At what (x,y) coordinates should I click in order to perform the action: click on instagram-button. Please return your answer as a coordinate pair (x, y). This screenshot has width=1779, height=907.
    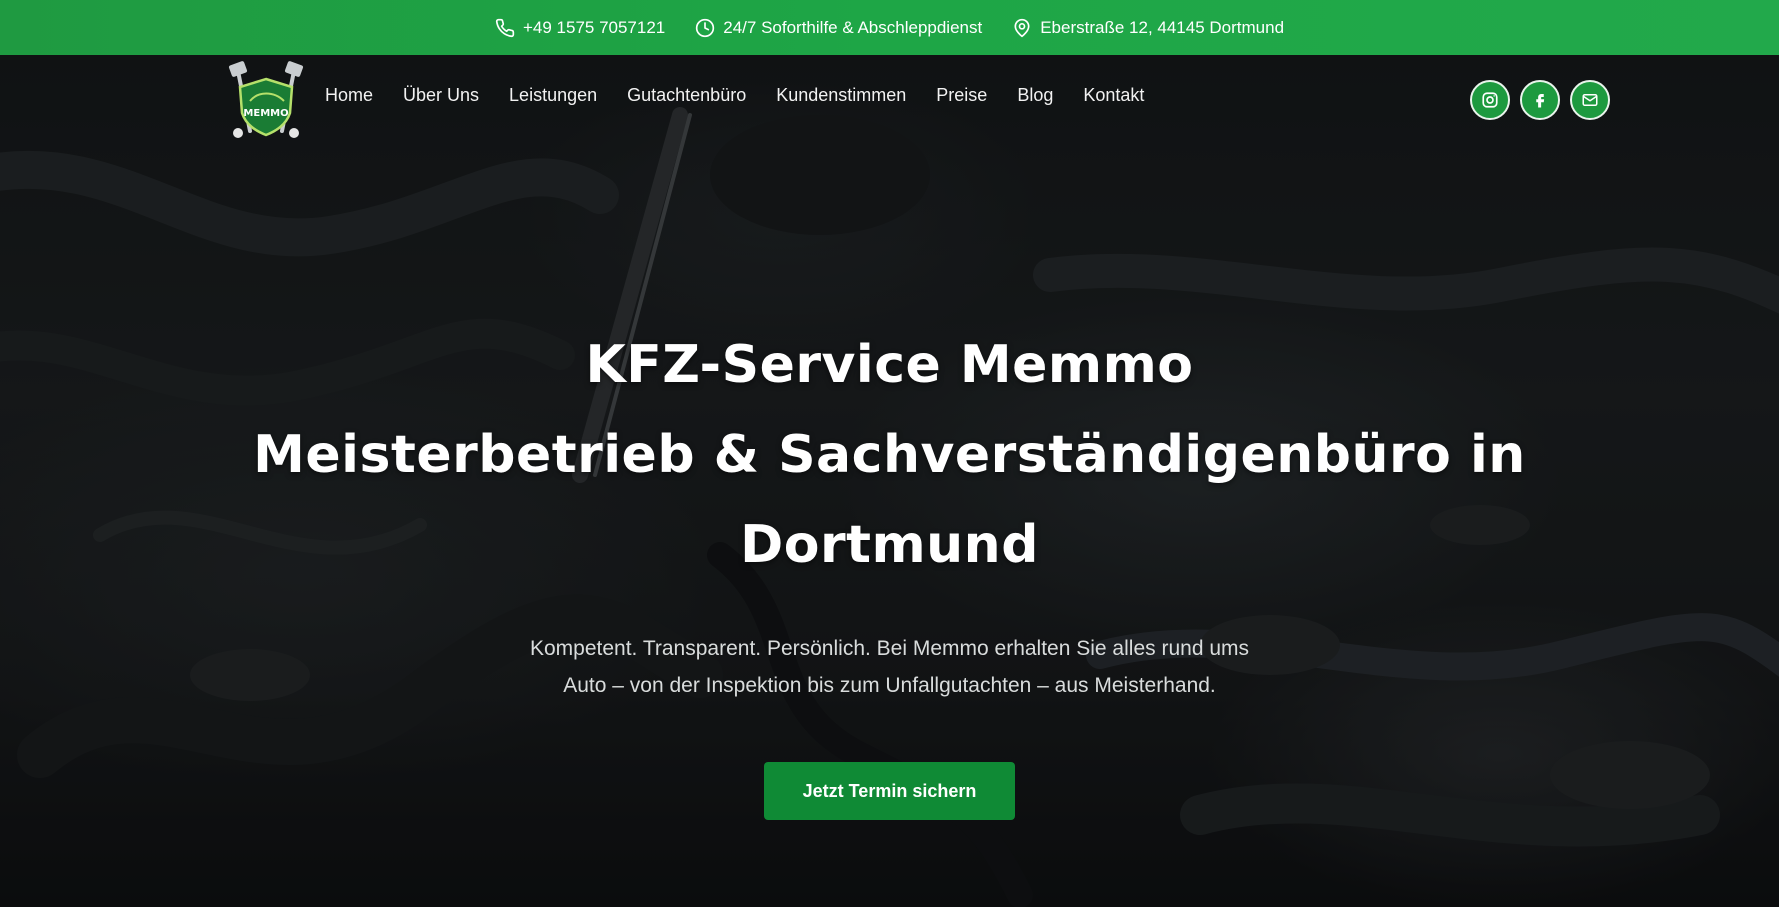
    Looking at the image, I should click on (1490, 100).